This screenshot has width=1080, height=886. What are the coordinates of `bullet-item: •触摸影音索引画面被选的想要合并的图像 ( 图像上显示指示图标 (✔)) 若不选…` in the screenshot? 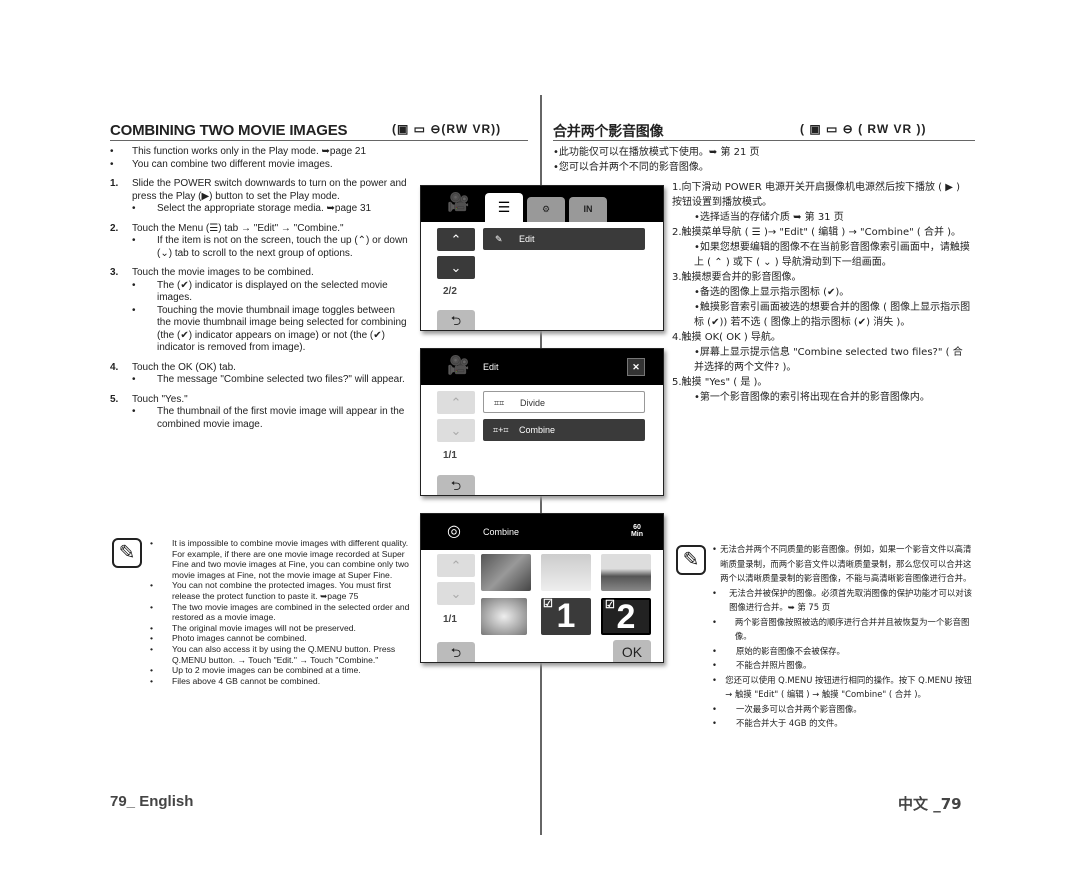 It's located at (833, 315).